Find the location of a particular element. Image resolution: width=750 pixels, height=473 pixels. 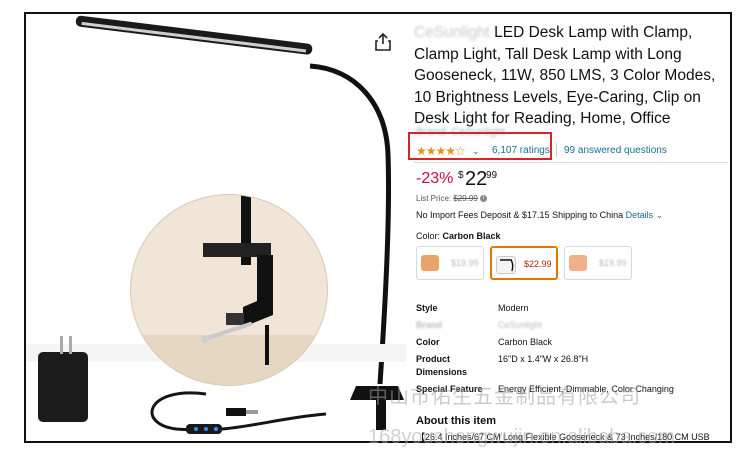

answered-questions-link: 99 answered questions is located at coordinates (615, 150).